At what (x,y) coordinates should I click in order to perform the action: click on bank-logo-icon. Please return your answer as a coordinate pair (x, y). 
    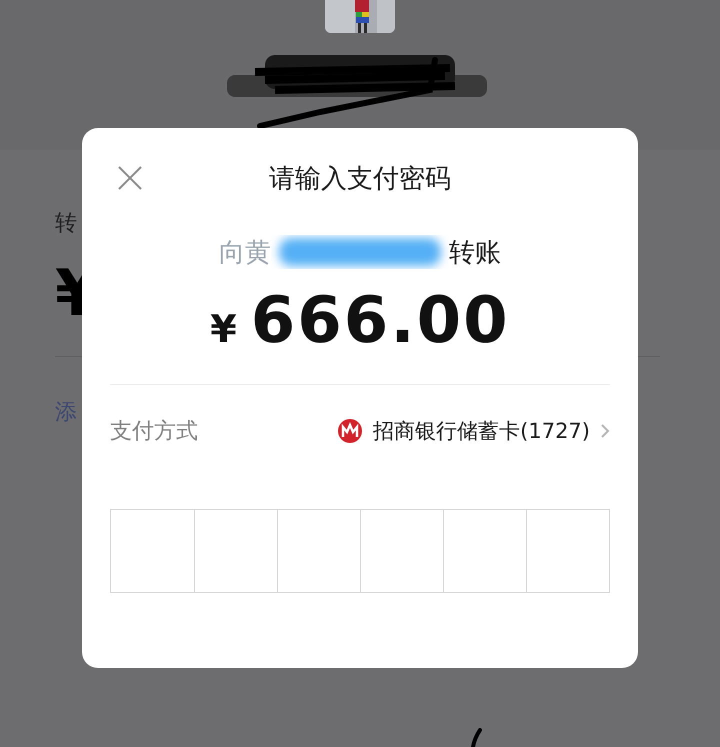
    Looking at the image, I should click on (350, 431).